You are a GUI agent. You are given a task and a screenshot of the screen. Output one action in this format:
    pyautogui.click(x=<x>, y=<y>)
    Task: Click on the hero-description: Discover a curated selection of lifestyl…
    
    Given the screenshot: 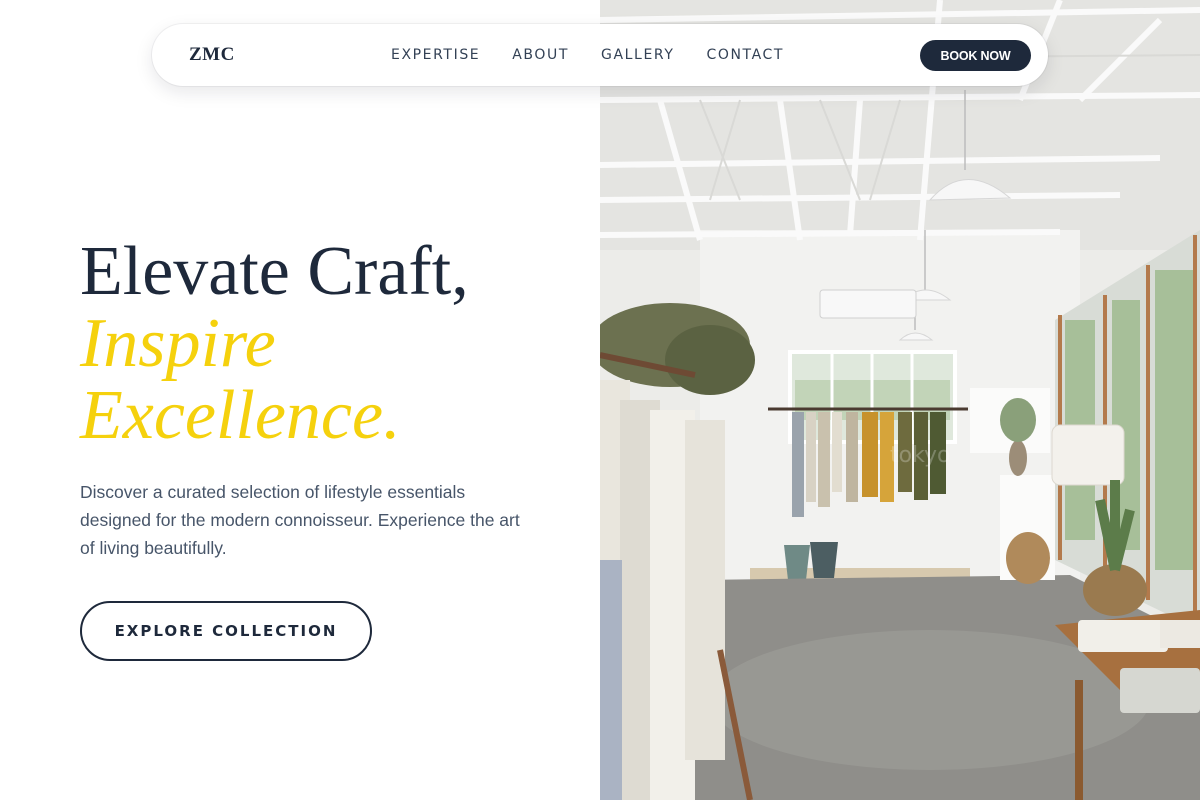 What is the action you would take?
    pyautogui.click(x=300, y=520)
    